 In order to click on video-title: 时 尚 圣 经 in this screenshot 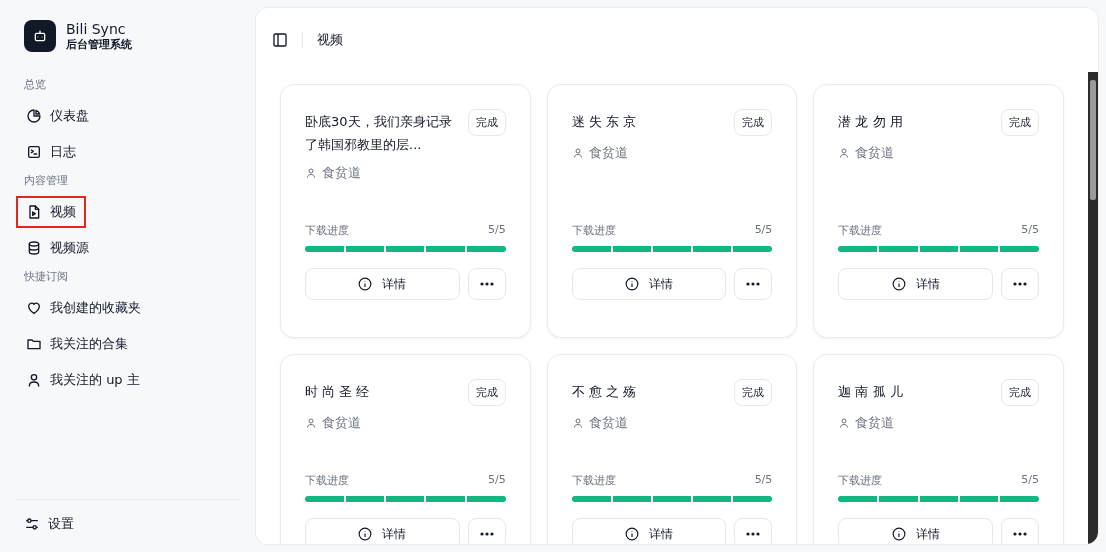, I will do `click(338, 392)`.